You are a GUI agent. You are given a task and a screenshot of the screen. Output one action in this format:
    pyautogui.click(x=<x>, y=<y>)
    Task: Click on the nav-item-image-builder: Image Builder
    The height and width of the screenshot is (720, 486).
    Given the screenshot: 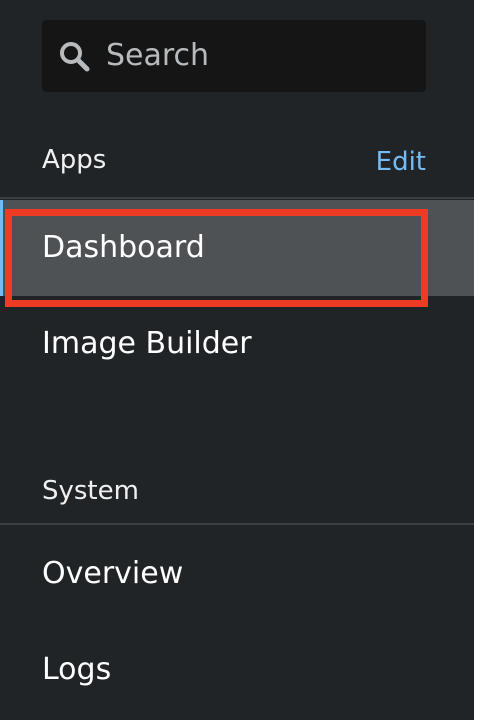 What is the action you would take?
    pyautogui.click(x=237, y=344)
    